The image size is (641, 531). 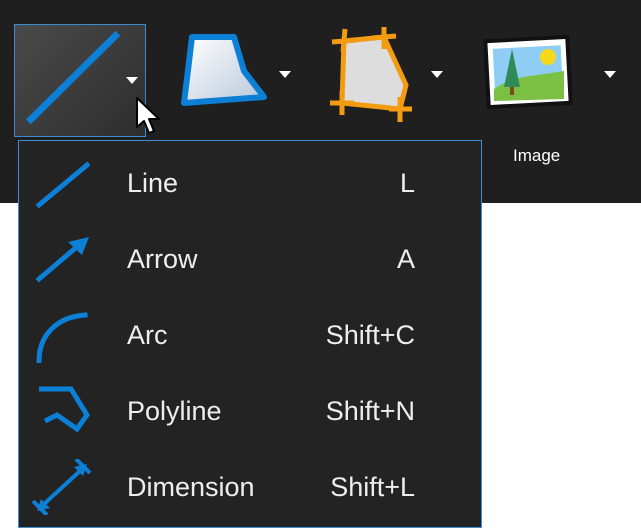 What do you see at coordinates (162, 259) in the screenshot?
I see `menu-item-arrow-label: Arrow` at bounding box center [162, 259].